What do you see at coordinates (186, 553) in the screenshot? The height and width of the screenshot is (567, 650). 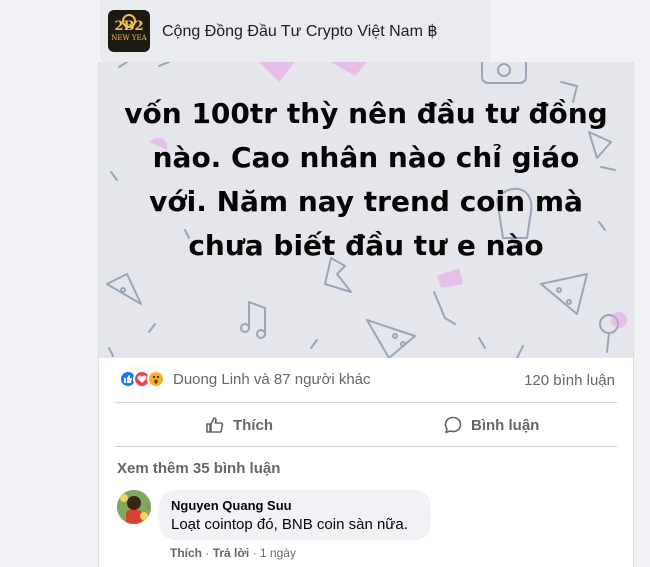 I see `comment-like-link: Thích` at bounding box center [186, 553].